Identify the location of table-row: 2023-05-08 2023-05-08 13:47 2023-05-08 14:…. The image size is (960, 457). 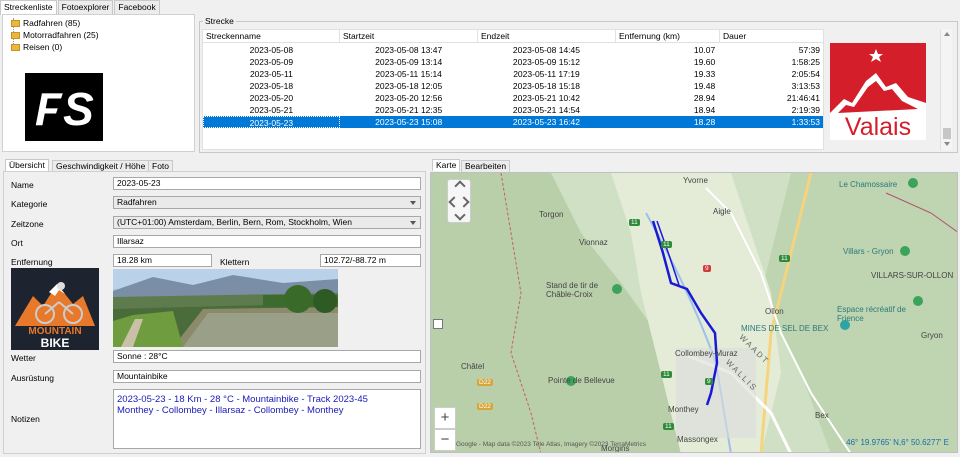
(513, 50).